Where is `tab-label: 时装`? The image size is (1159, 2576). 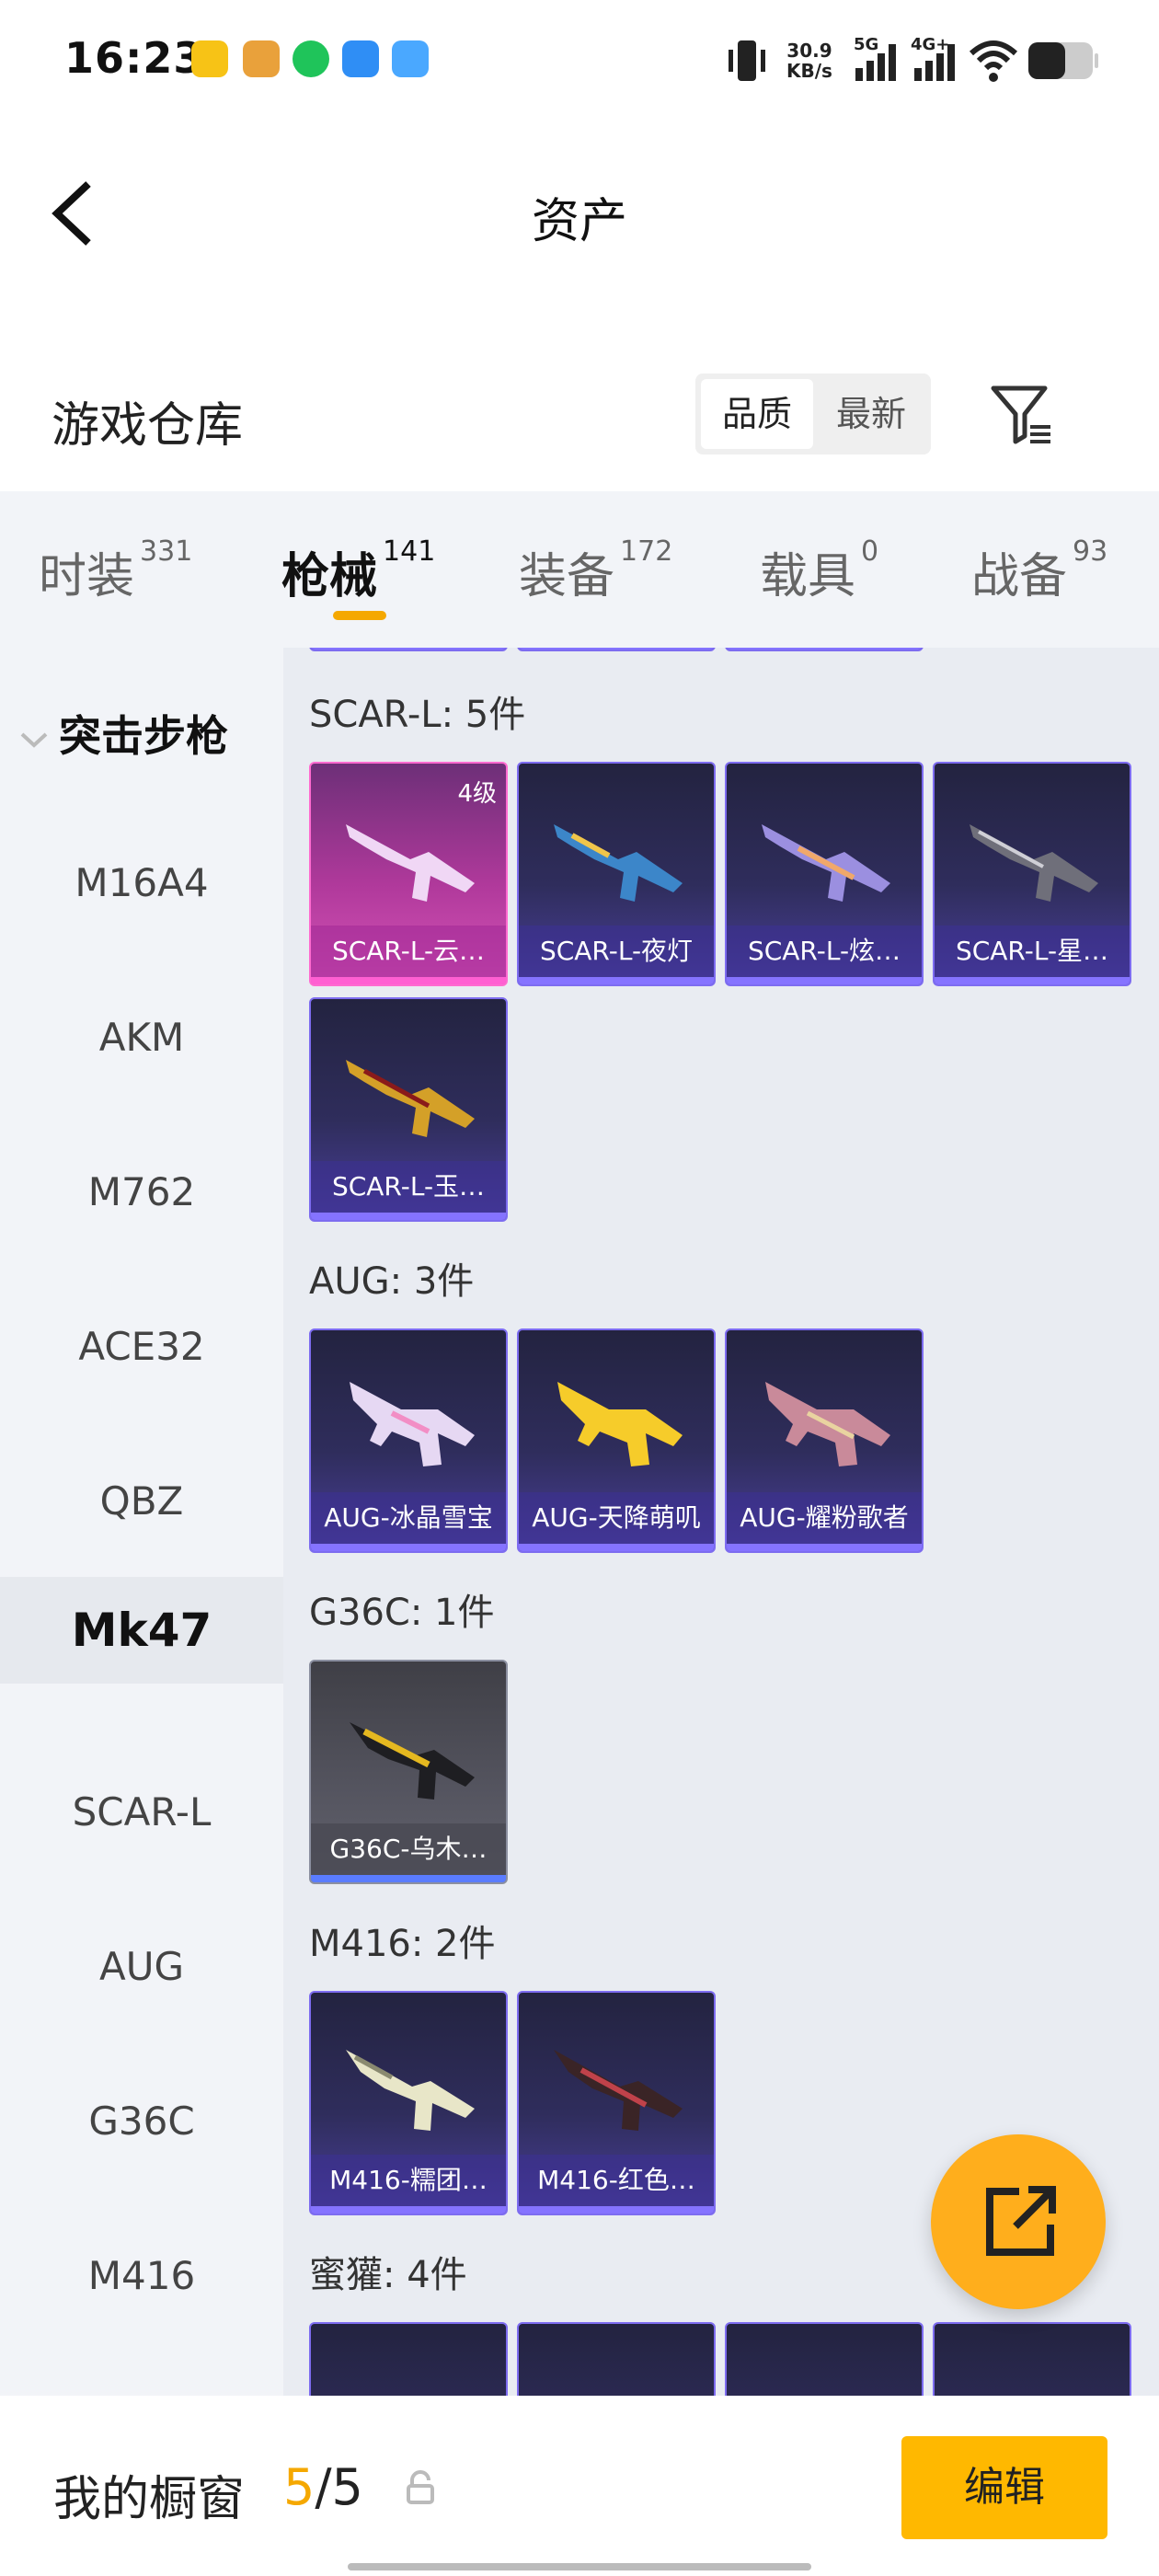
tab-label: 时装 is located at coordinates (87, 576).